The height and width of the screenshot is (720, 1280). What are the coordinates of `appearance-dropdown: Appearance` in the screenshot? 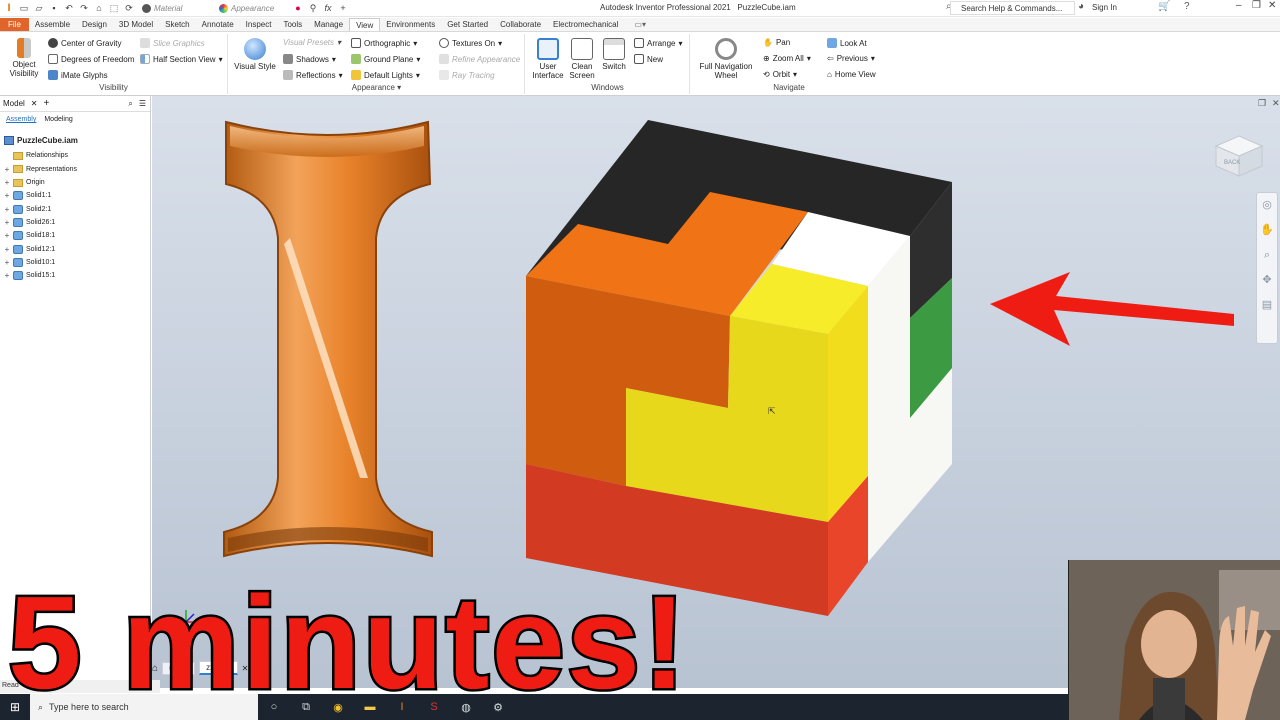 It's located at (252, 8).